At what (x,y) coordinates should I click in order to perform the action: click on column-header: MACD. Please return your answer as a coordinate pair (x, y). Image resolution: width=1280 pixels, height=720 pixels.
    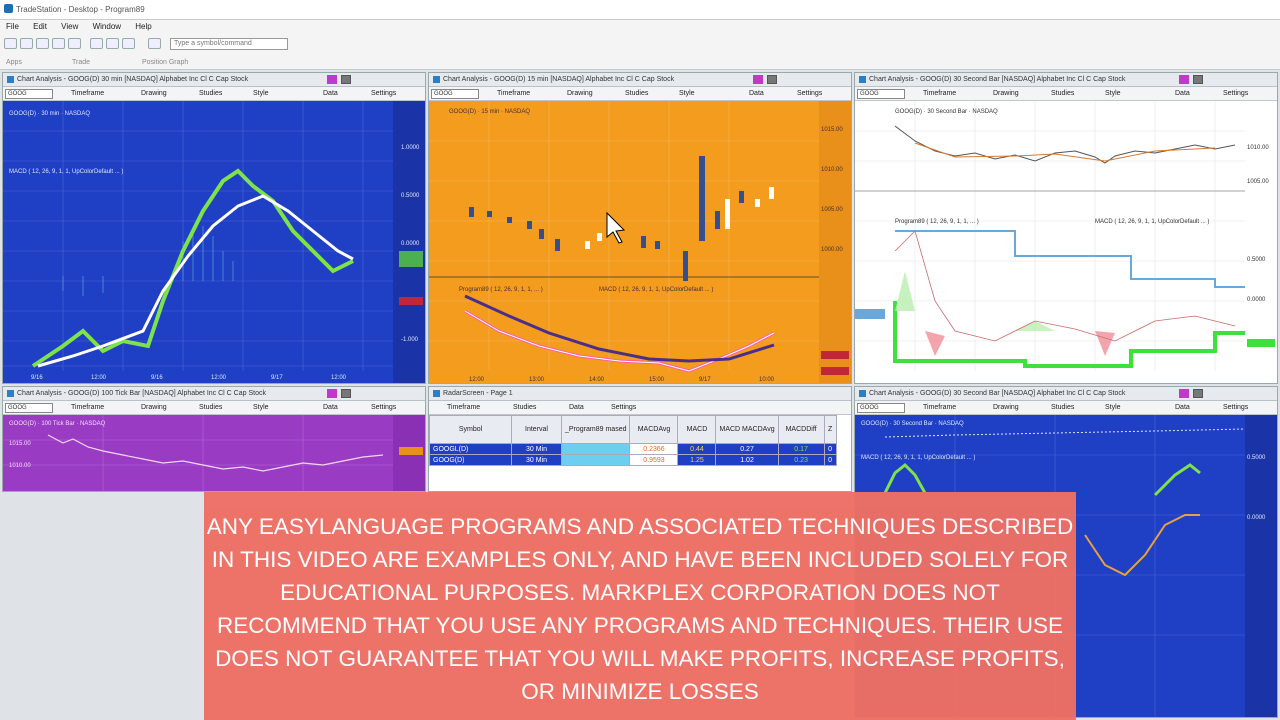
    Looking at the image, I should click on (697, 429).